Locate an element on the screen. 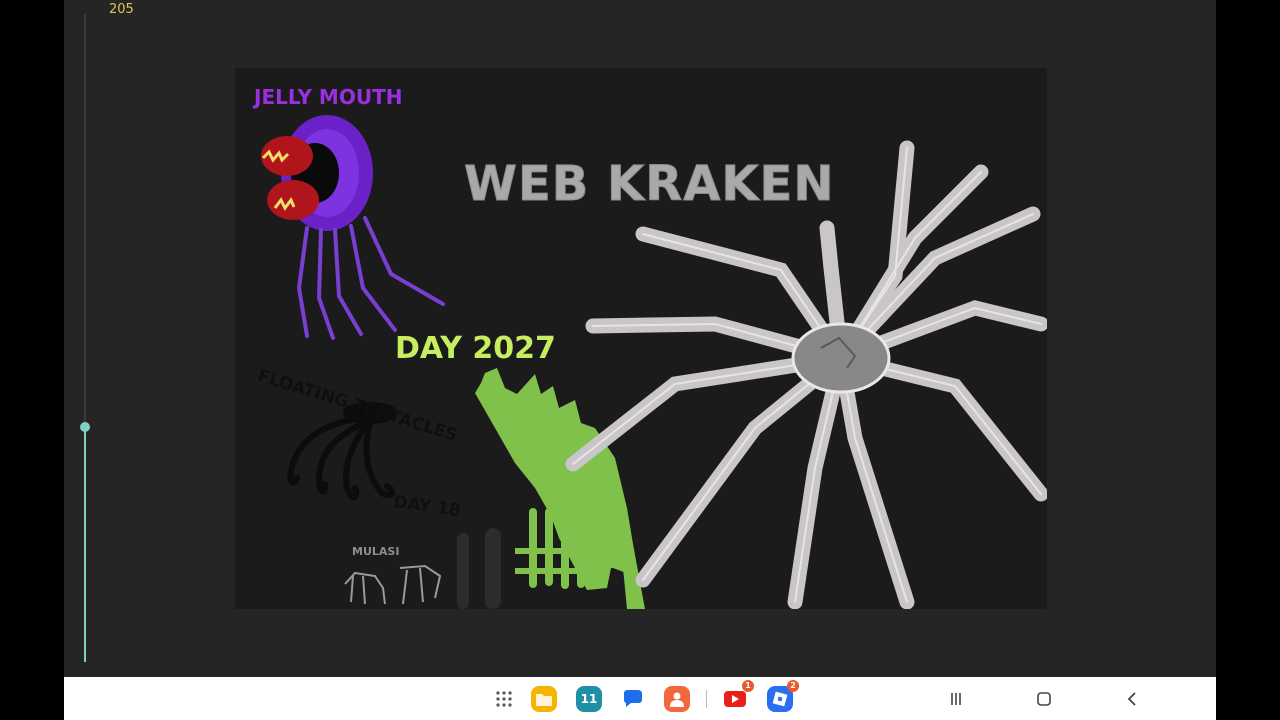 This screenshot has width=1280, height=720. recents-icon is located at coordinates (956, 699).